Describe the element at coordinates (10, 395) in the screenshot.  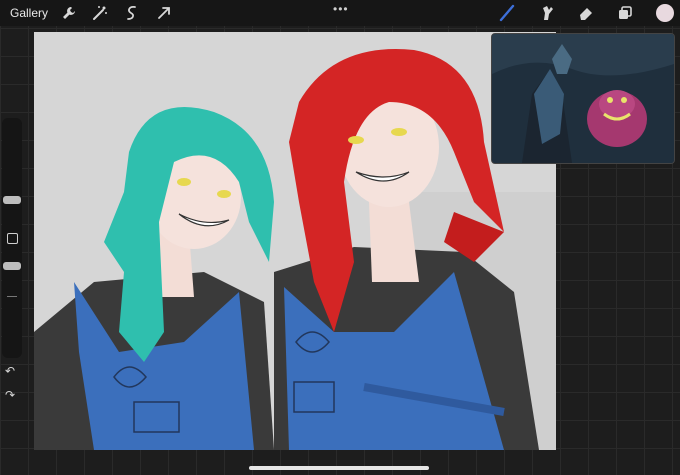
I see `redo-icon: ↷` at that location.